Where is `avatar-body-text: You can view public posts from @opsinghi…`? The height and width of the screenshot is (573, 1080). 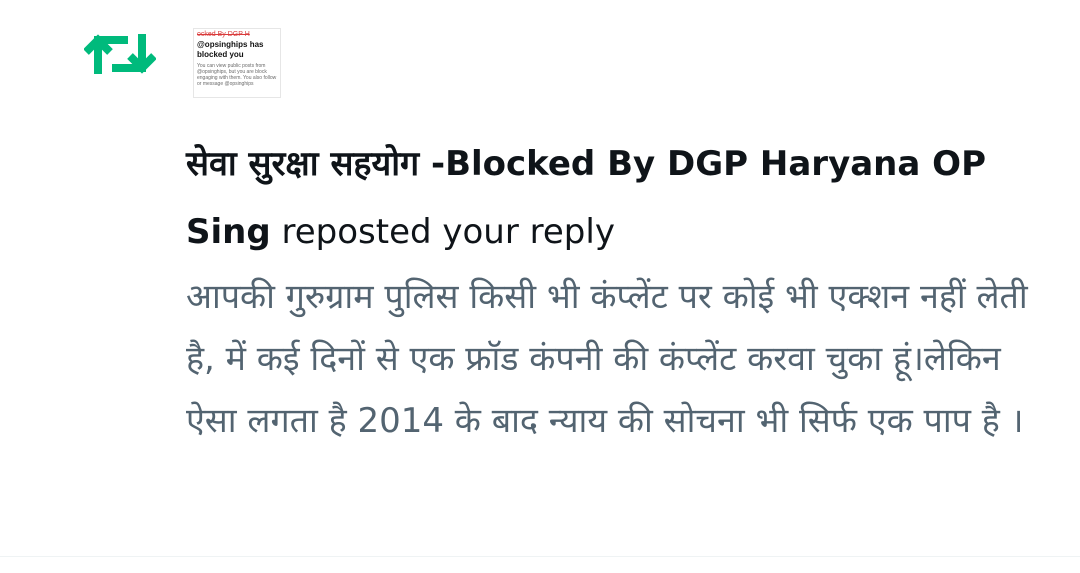
avatar-body-text: You can view public posts from @opsinghi… is located at coordinates (237, 75).